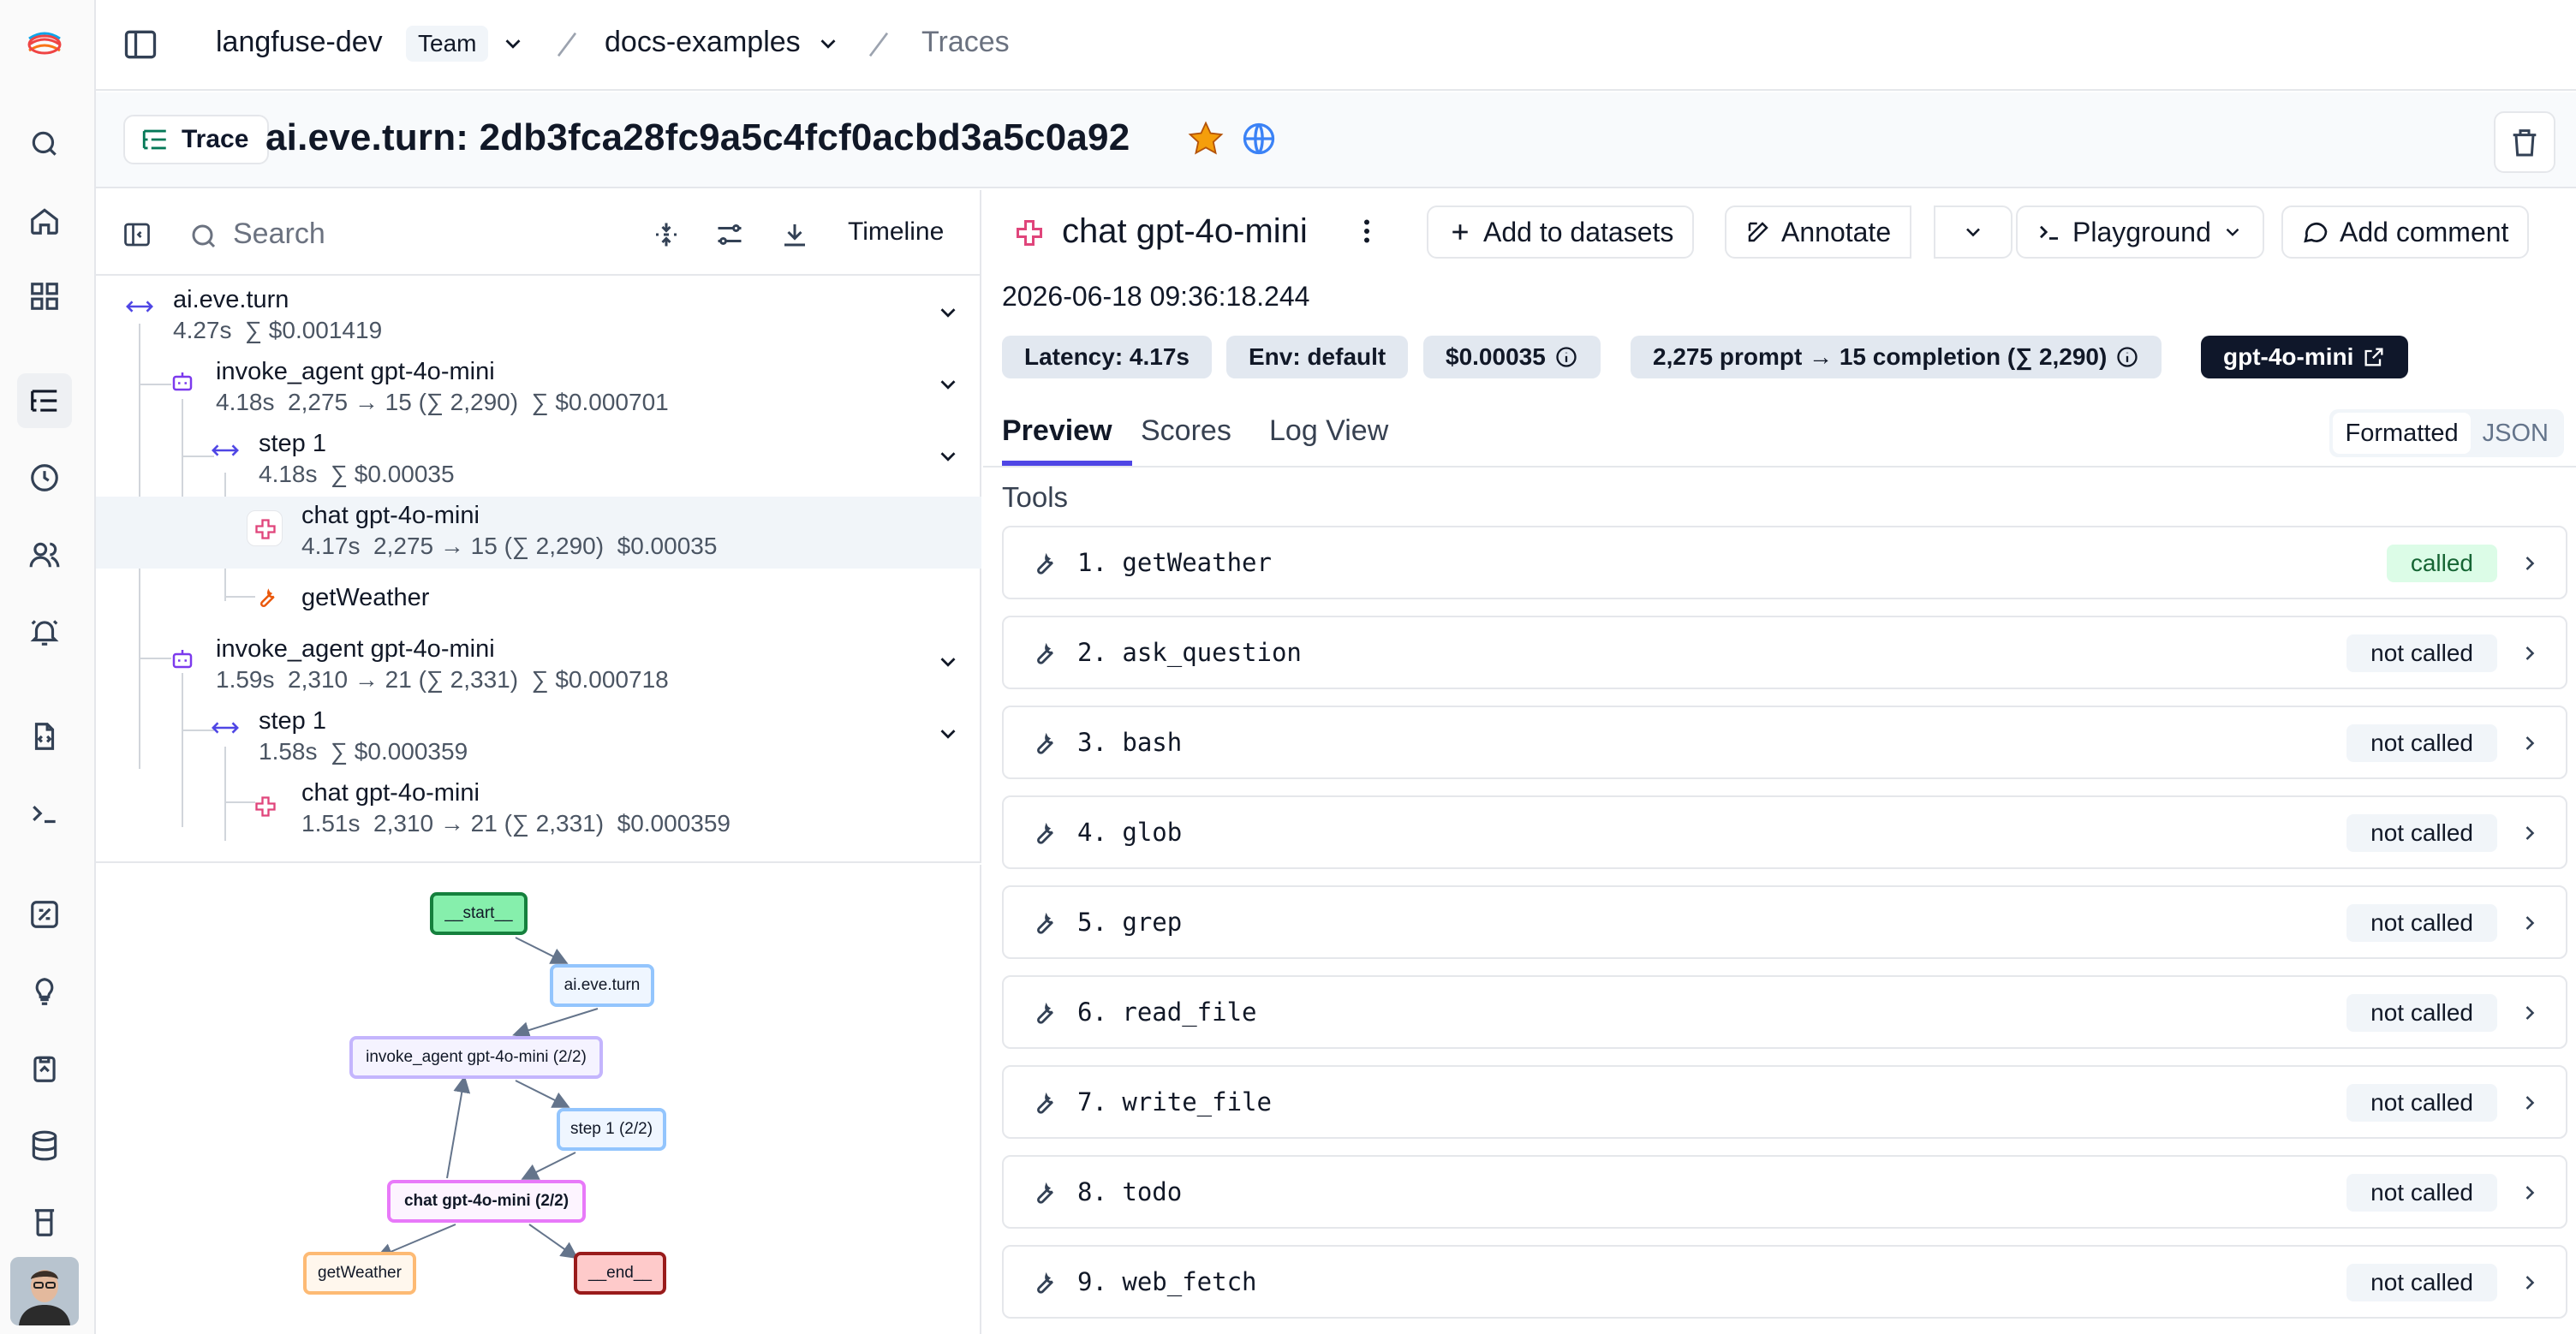 This screenshot has height=1334, width=2576. I want to click on datasets-database-icon, so click(44, 1145).